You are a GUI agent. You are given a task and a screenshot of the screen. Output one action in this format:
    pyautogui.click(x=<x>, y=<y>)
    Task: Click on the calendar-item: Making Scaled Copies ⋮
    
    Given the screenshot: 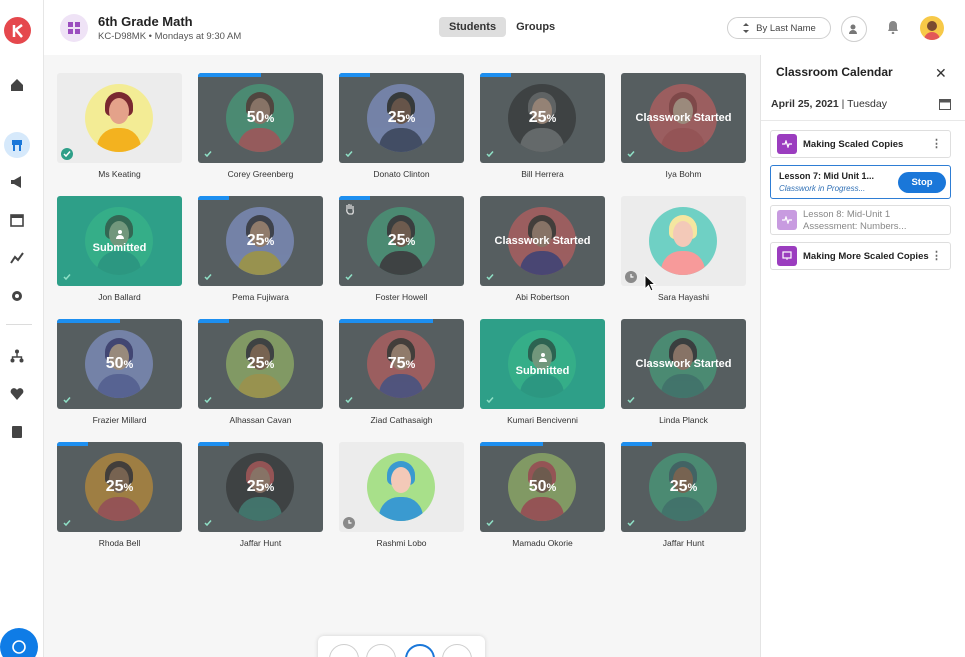 What is the action you would take?
    pyautogui.click(x=860, y=144)
    